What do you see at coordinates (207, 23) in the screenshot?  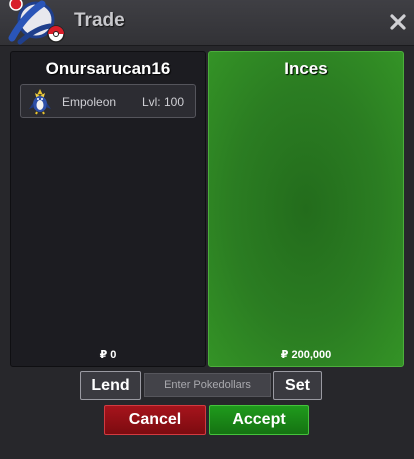 I see `title-bar: Trade` at bounding box center [207, 23].